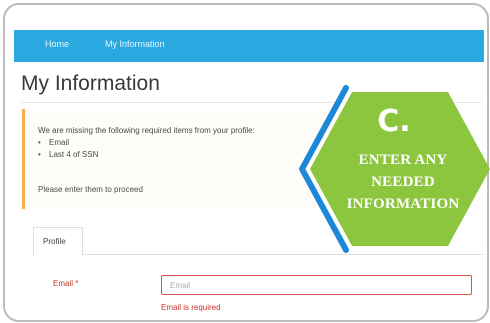 This screenshot has width=490, height=323. What do you see at coordinates (66, 283) in the screenshot?
I see `email-label: Email *` at bounding box center [66, 283].